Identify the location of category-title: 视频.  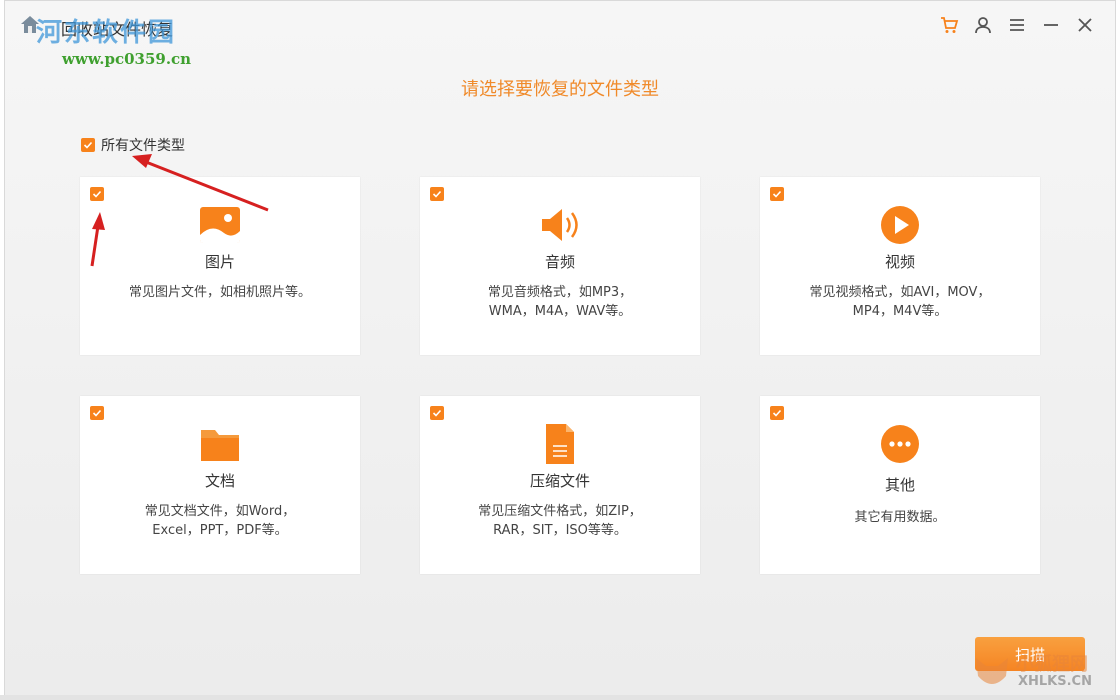
(899, 262).